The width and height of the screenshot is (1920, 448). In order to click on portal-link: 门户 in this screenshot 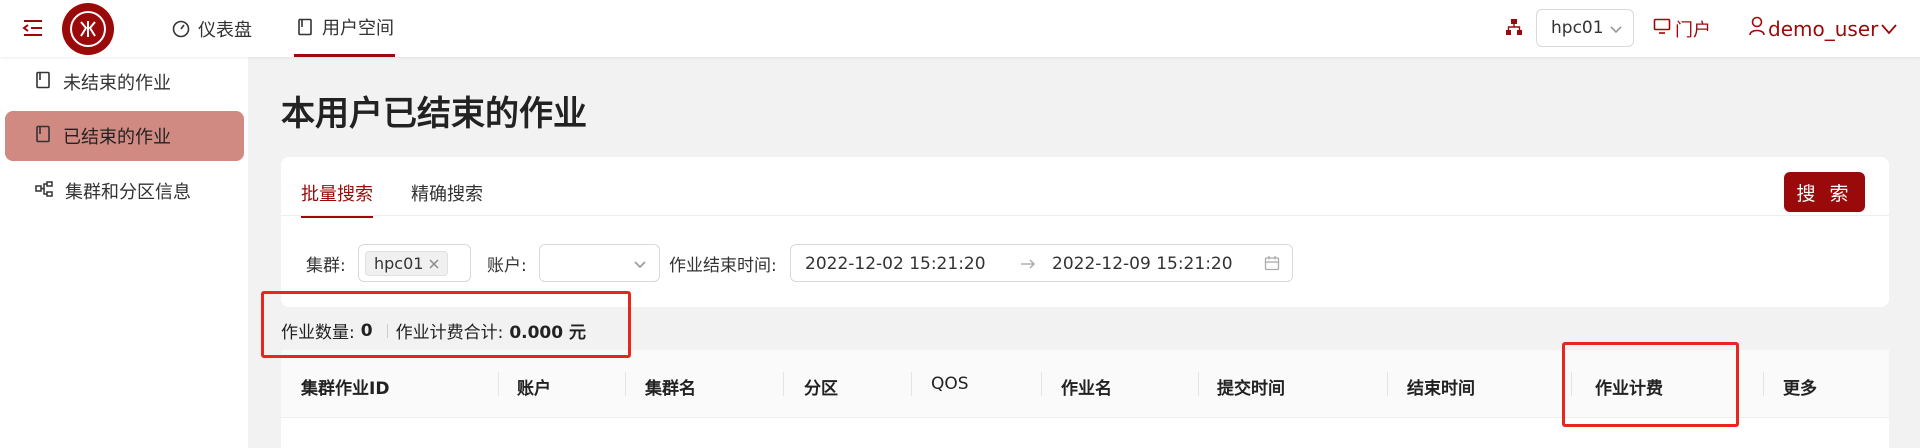, I will do `click(1682, 28)`.